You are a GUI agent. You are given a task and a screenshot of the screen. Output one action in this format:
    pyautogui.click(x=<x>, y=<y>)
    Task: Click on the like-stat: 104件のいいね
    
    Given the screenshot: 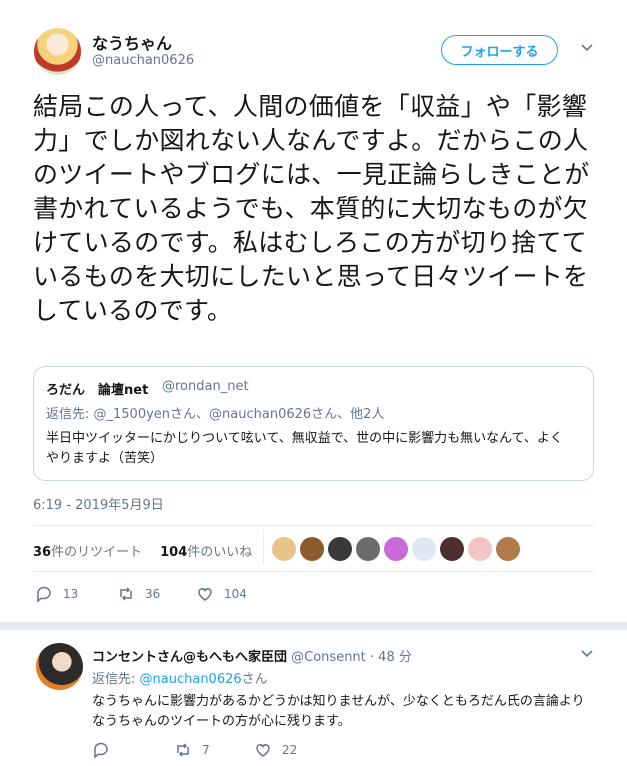 What is the action you would take?
    pyautogui.click(x=206, y=550)
    